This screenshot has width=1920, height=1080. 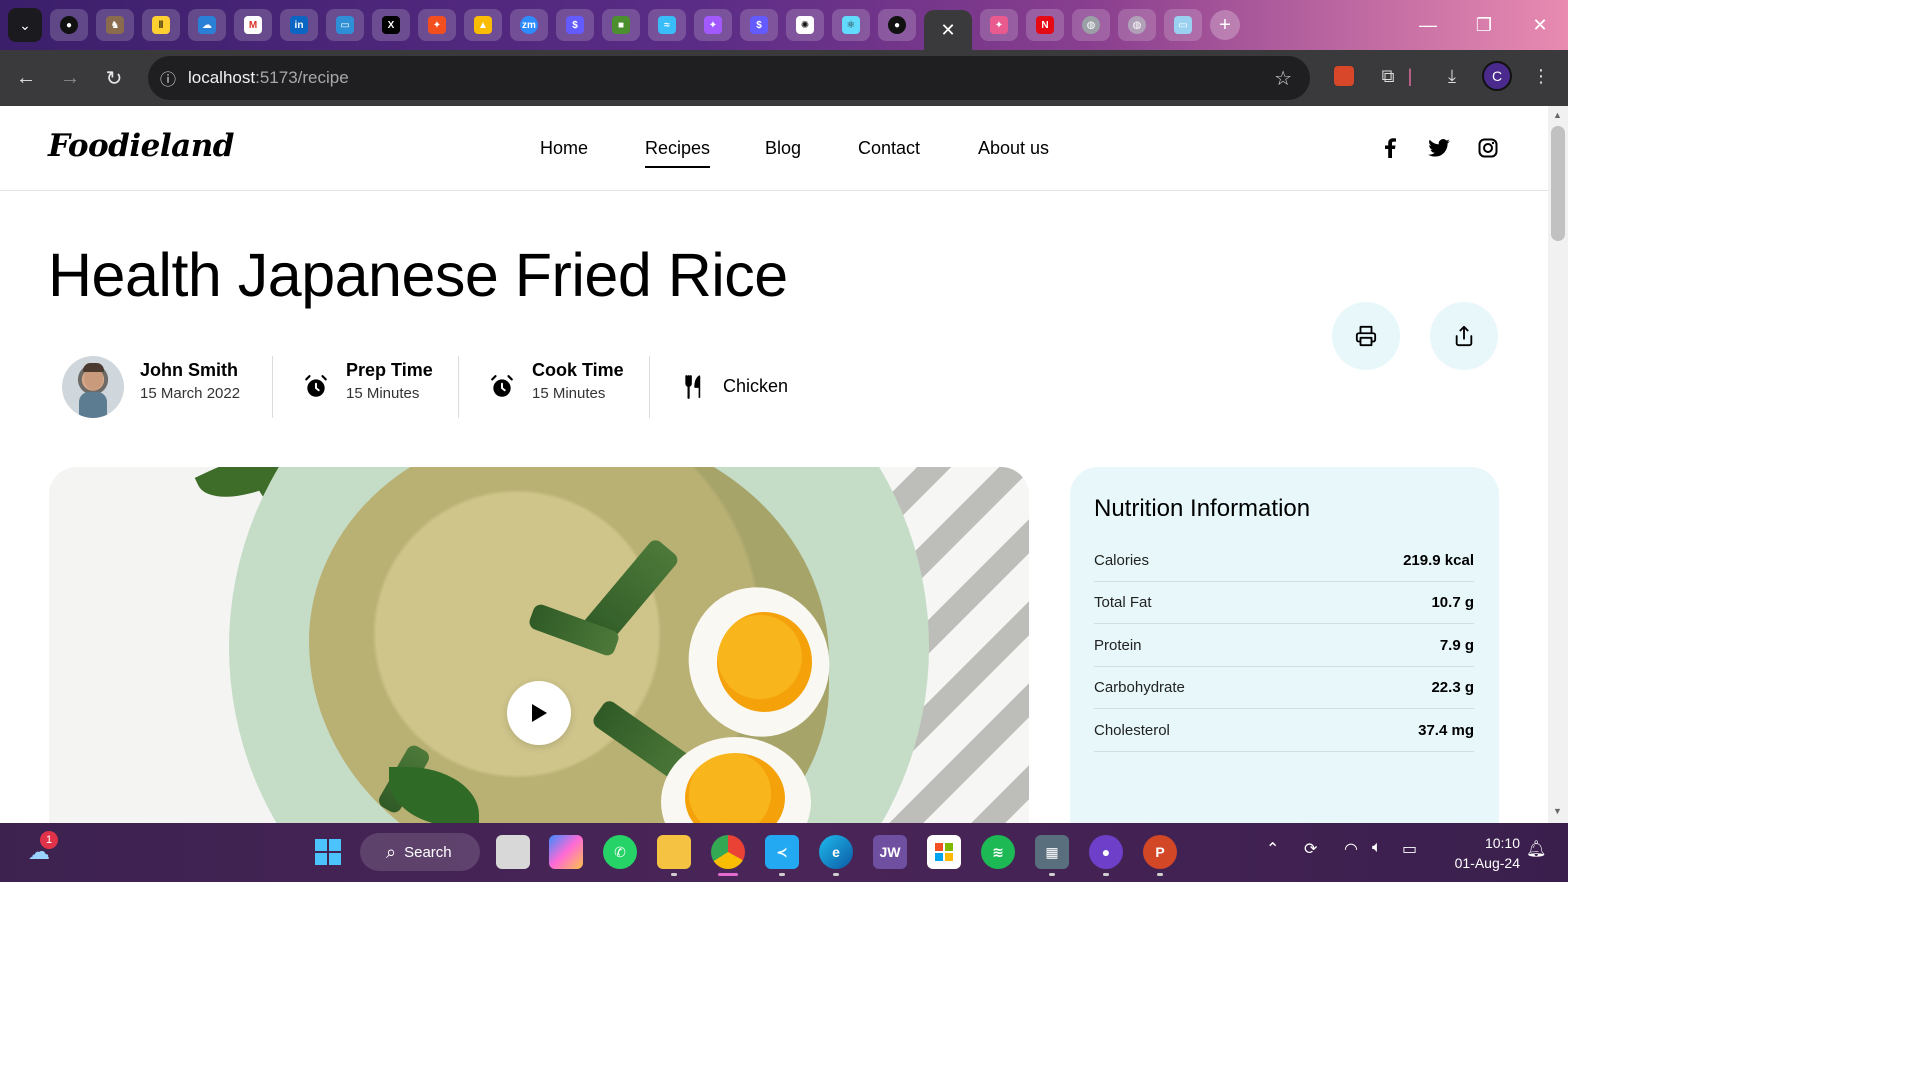 What do you see at coordinates (728, 852) in the screenshot?
I see `chrome-icon` at bounding box center [728, 852].